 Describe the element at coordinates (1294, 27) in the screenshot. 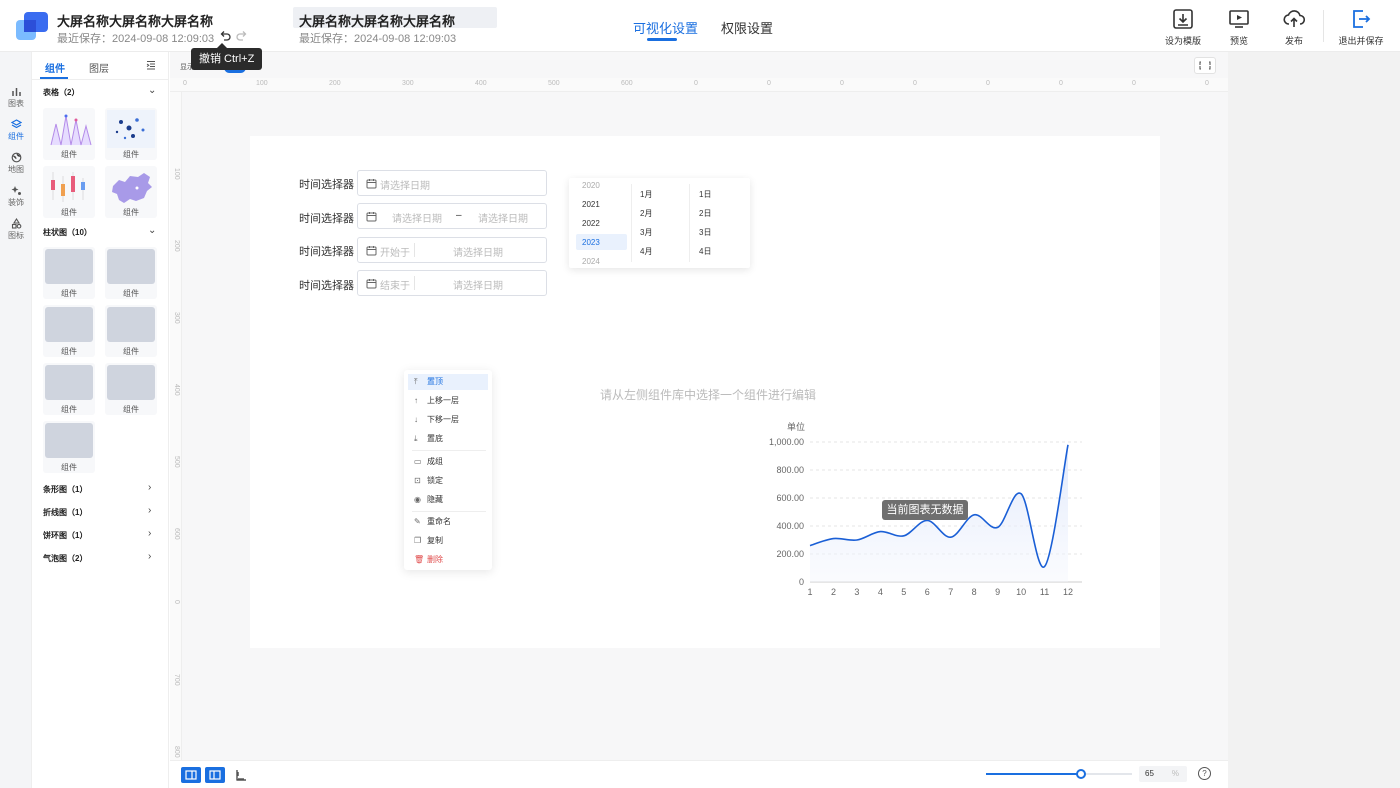

I see `publish-button: 发布` at that location.